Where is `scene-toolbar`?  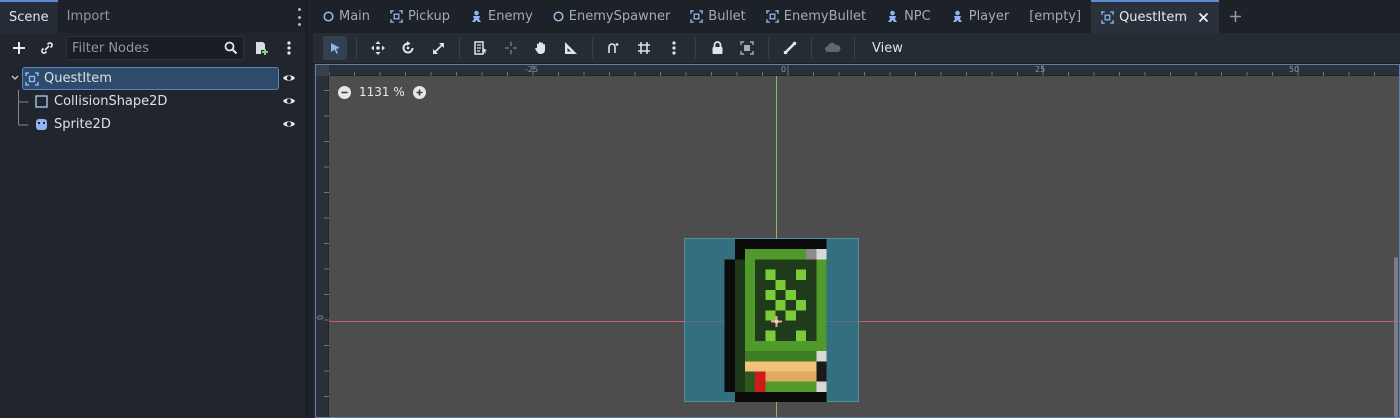
scene-toolbar is located at coordinates (153, 48).